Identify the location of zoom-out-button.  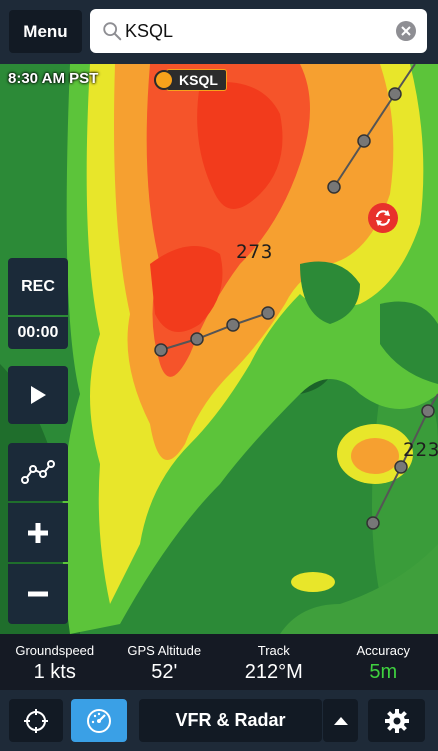
(38, 594).